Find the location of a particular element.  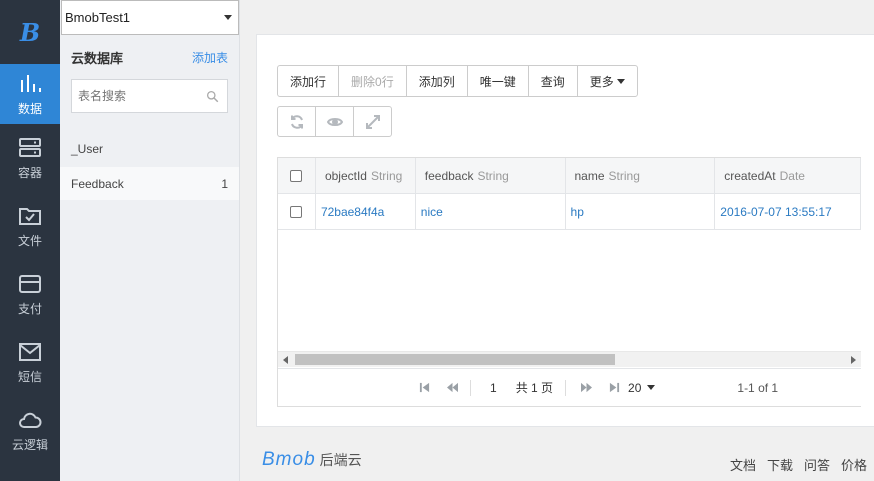

footer-logo: Bmob is located at coordinates (289, 459).